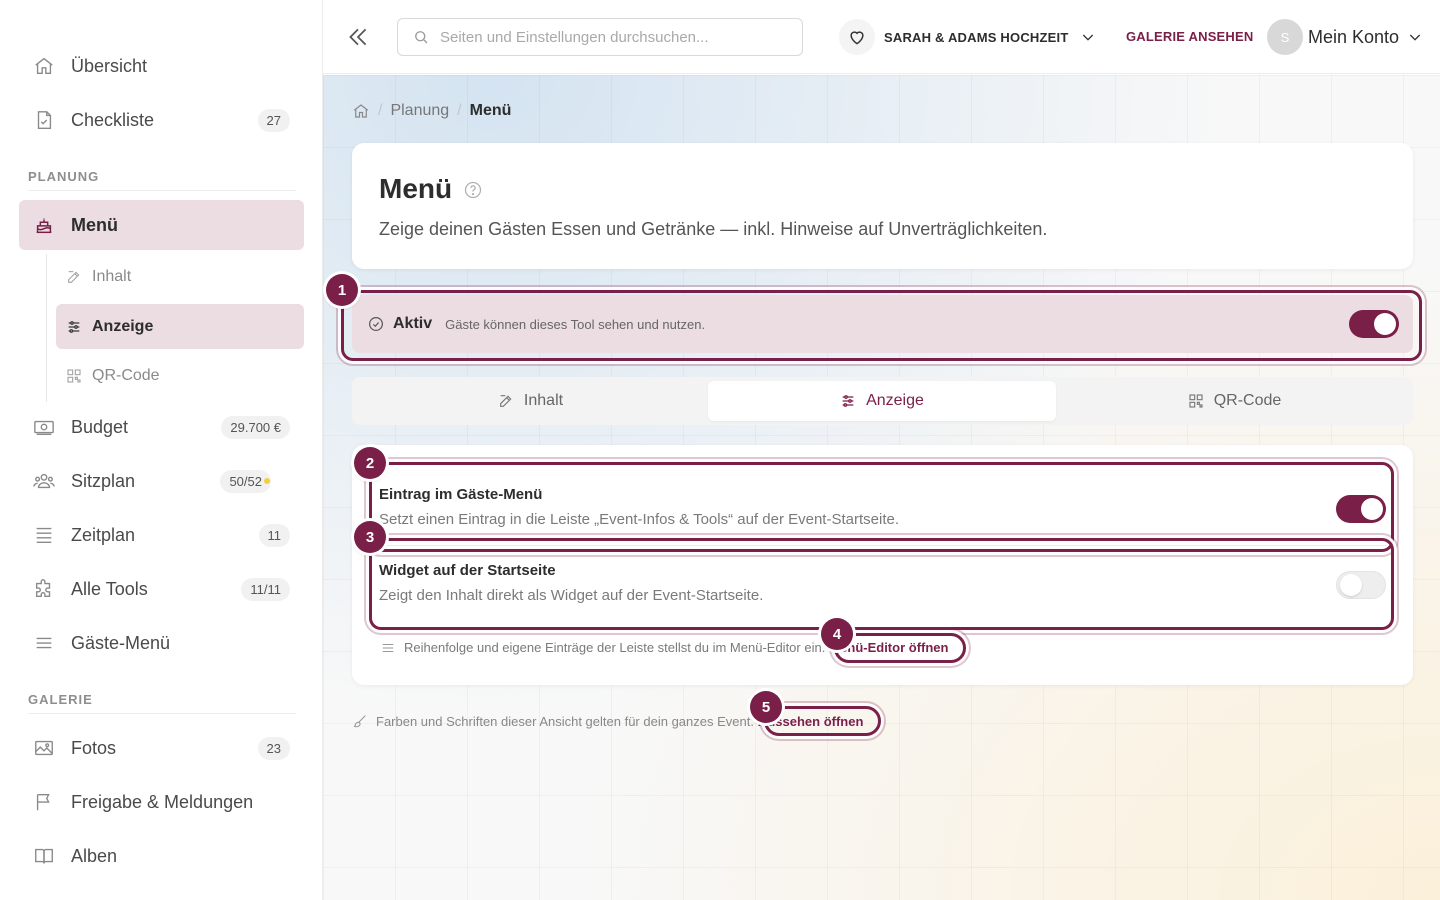 The height and width of the screenshot is (900, 1440). Describe the element at coordinates (413, 323) in the screenshot. I see `active-label: Aktiv` at that location.